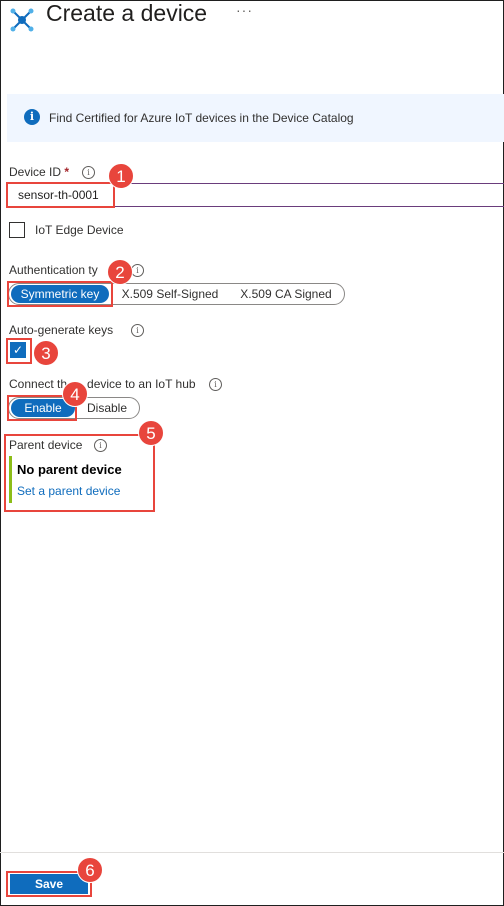  I want to click on device-id-info-icon: i, so click(88, 172).